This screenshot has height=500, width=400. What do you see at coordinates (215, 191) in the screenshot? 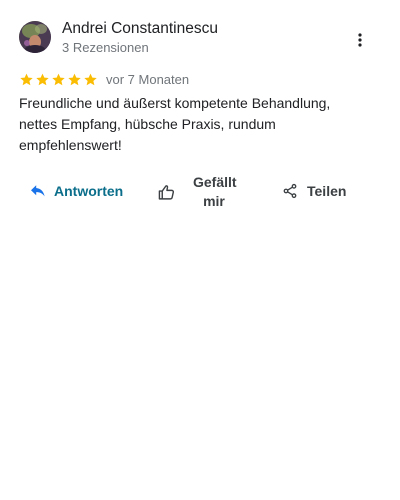
I see `like-label: Gefällt mir` at bounding box center [215, 191].